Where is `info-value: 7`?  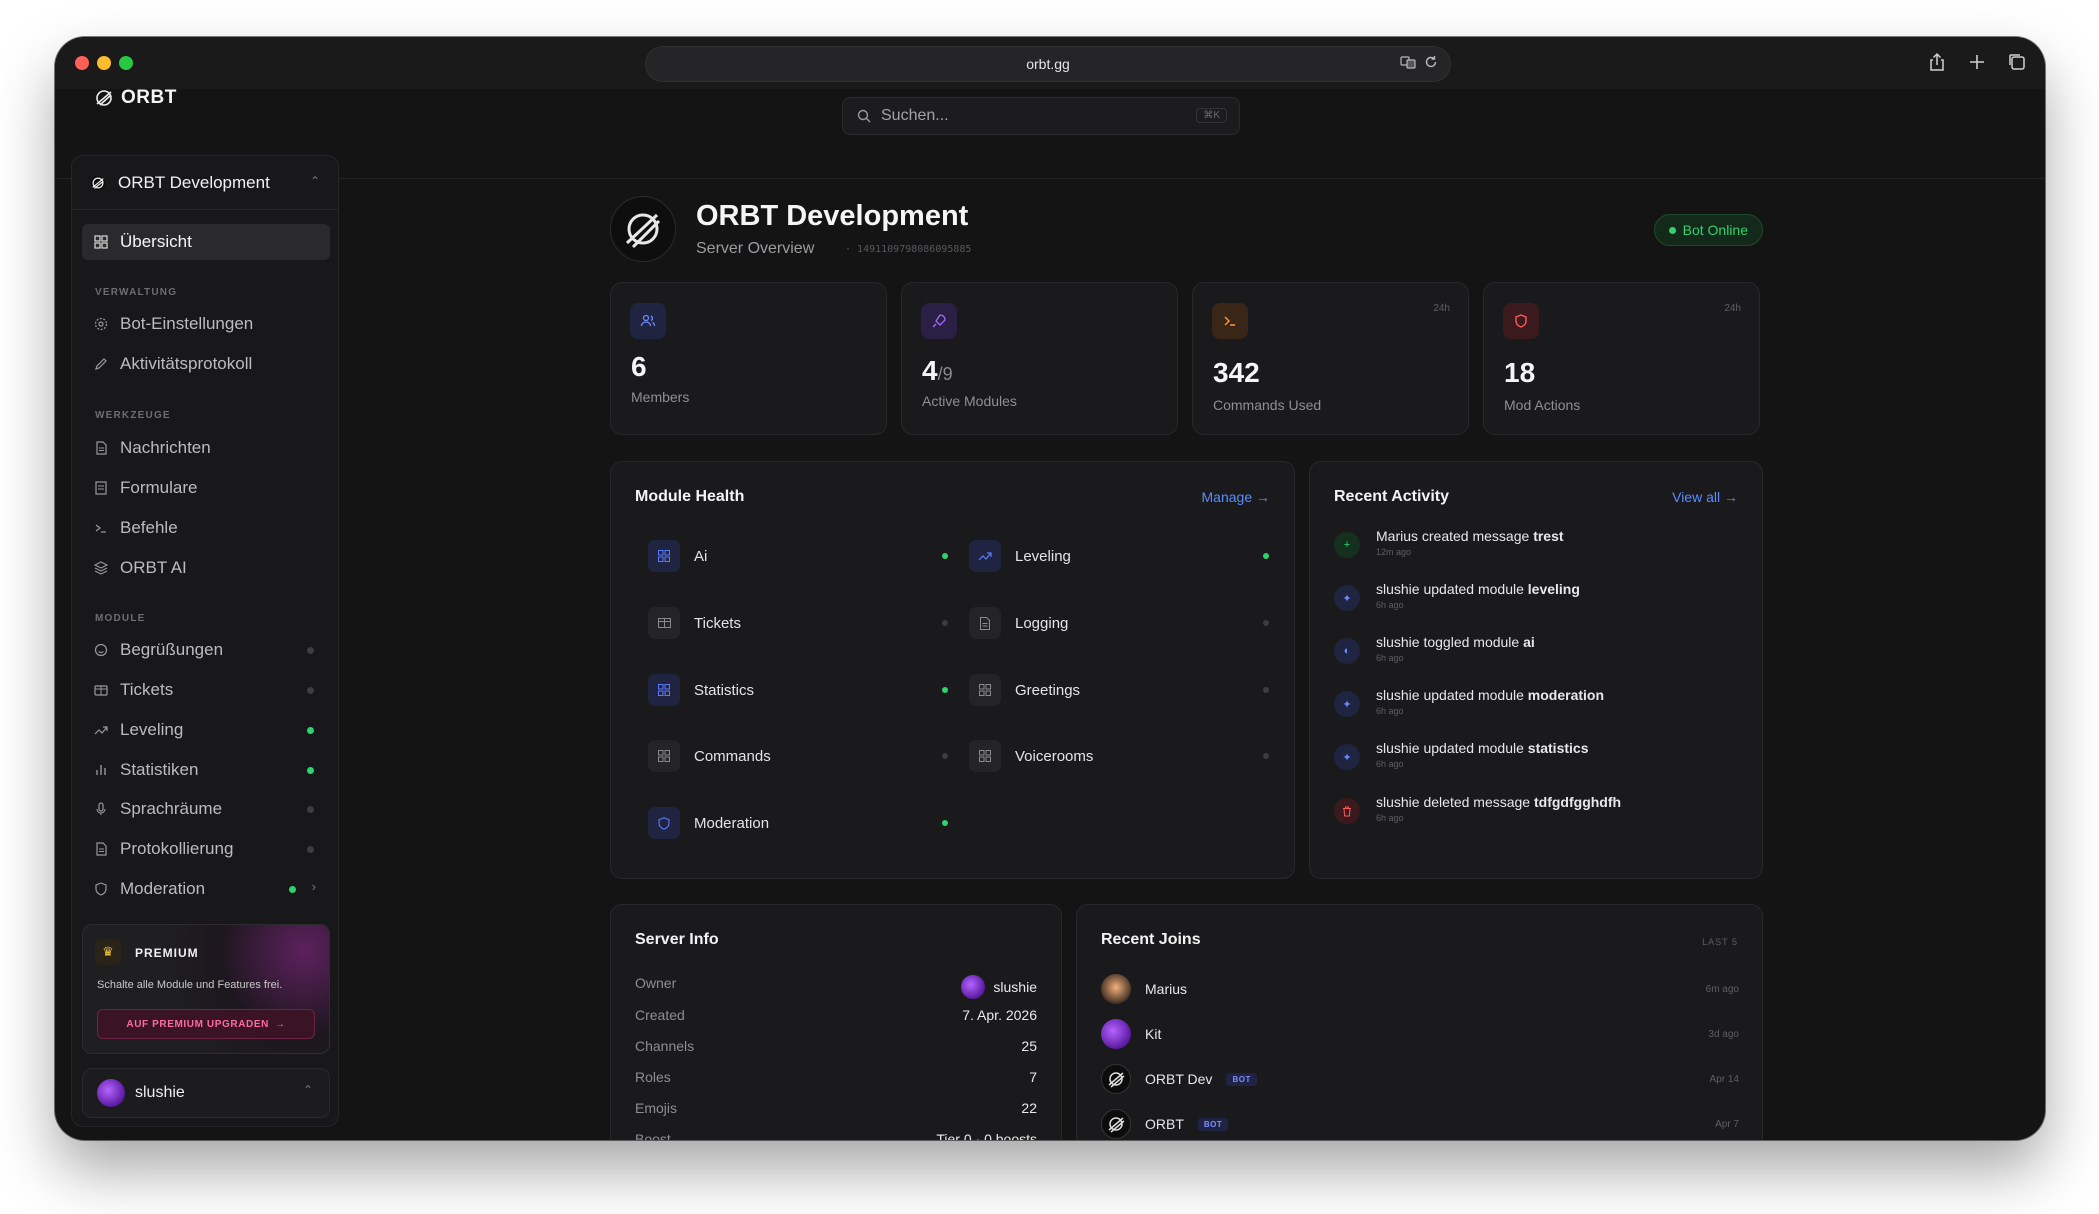
info-value: 7 is located at coordinates (1033, 1077).